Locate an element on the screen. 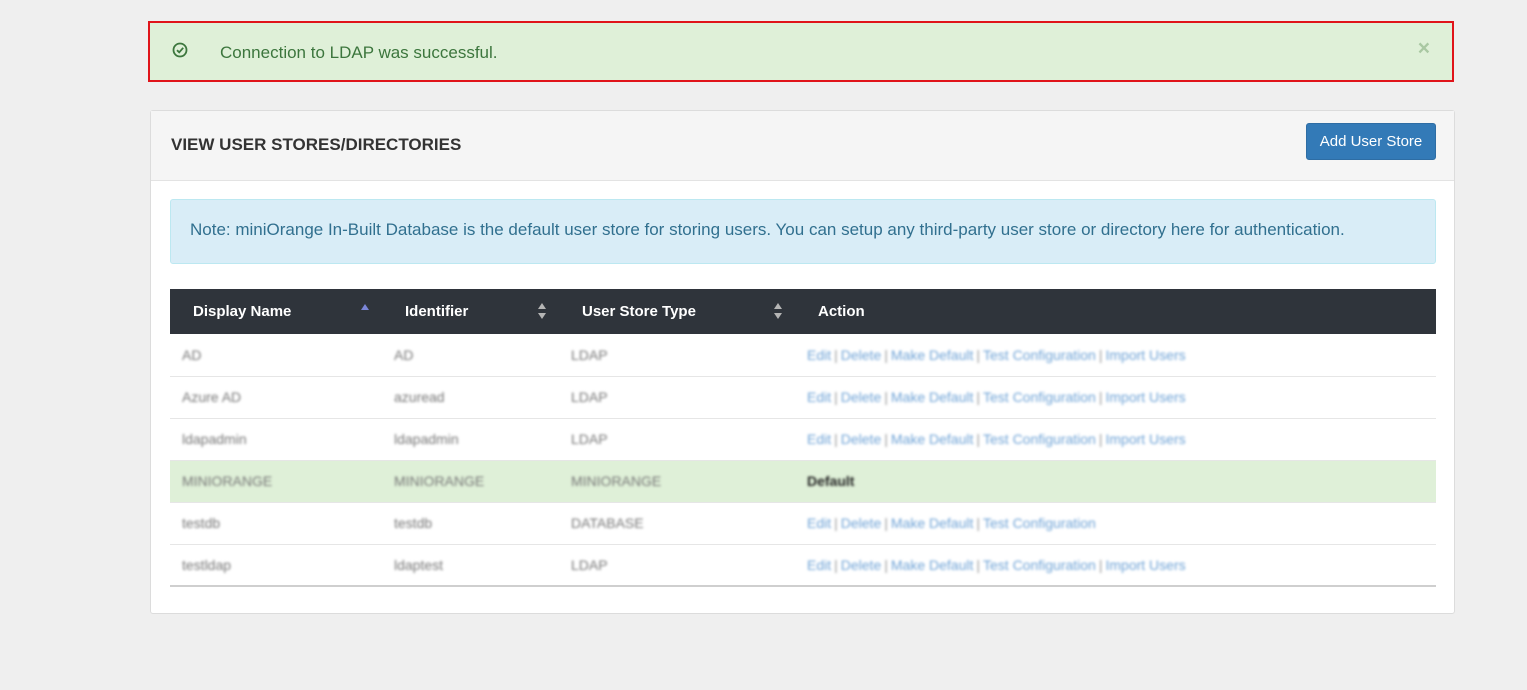  column-identifier: Identifier is located at coordinates (470, 311).